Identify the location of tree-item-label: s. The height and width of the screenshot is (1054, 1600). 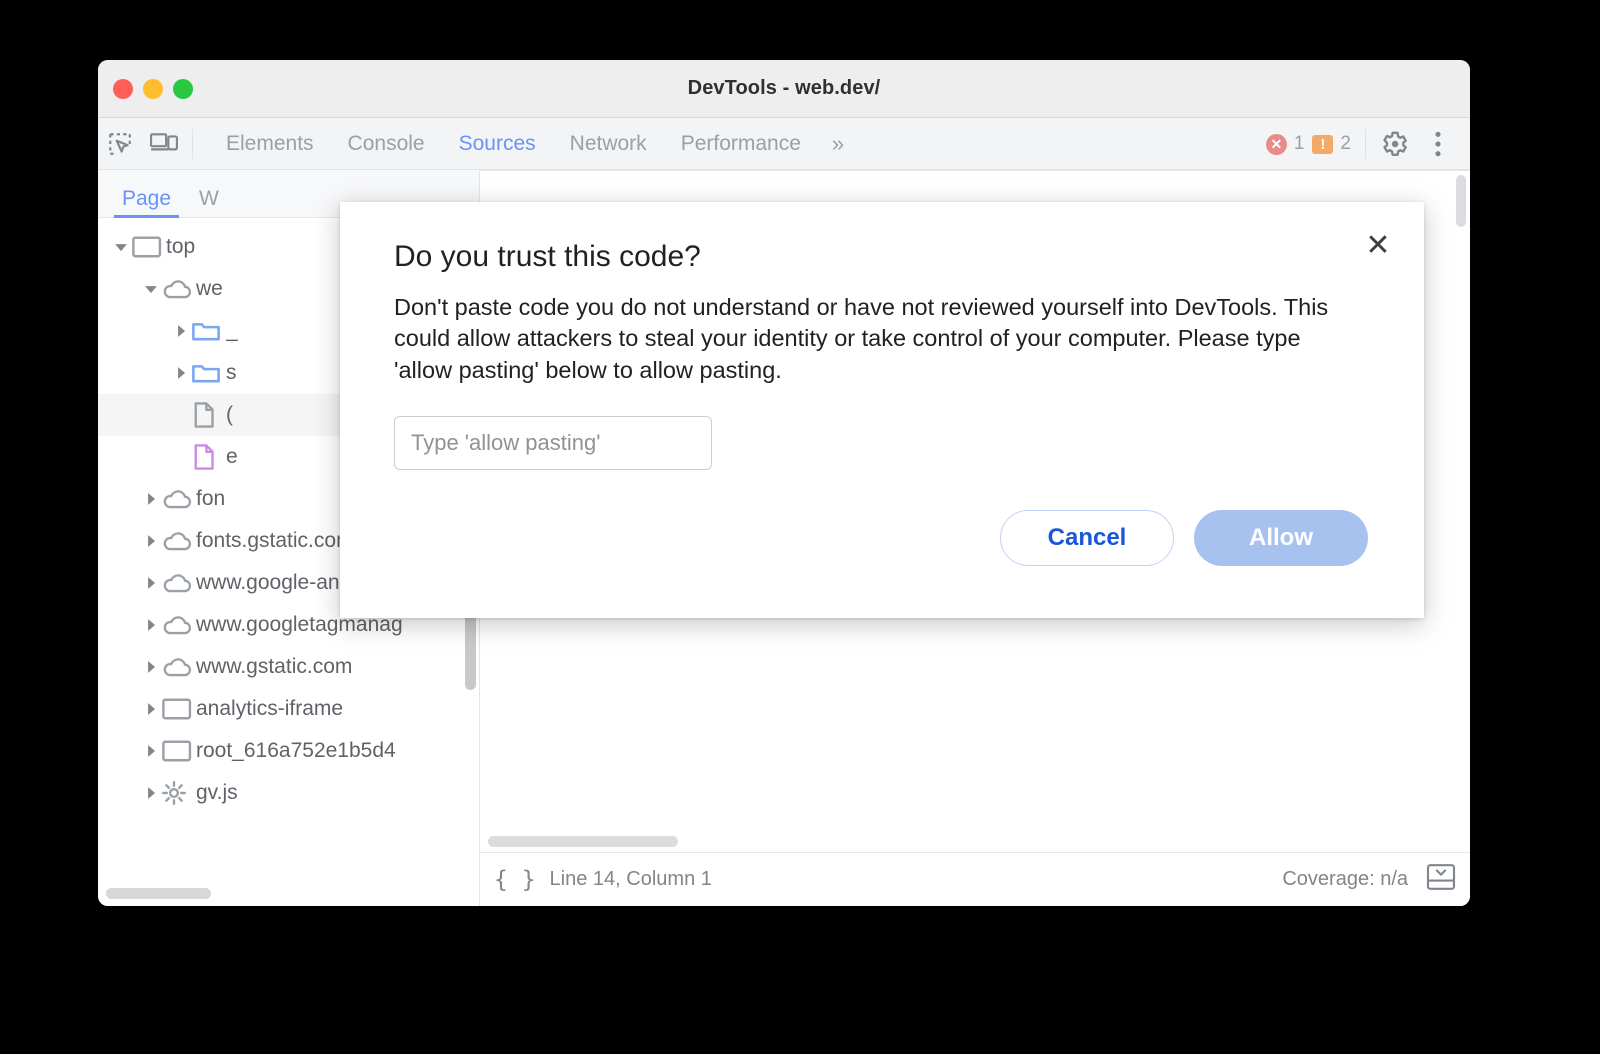
(231, 372).